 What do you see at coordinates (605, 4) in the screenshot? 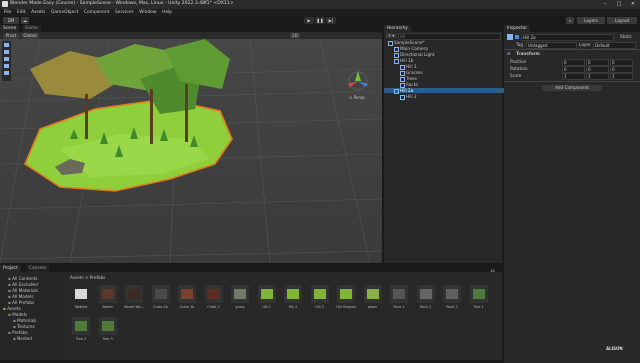
I see `minimize-button: –` at bounding box center [605, 4].